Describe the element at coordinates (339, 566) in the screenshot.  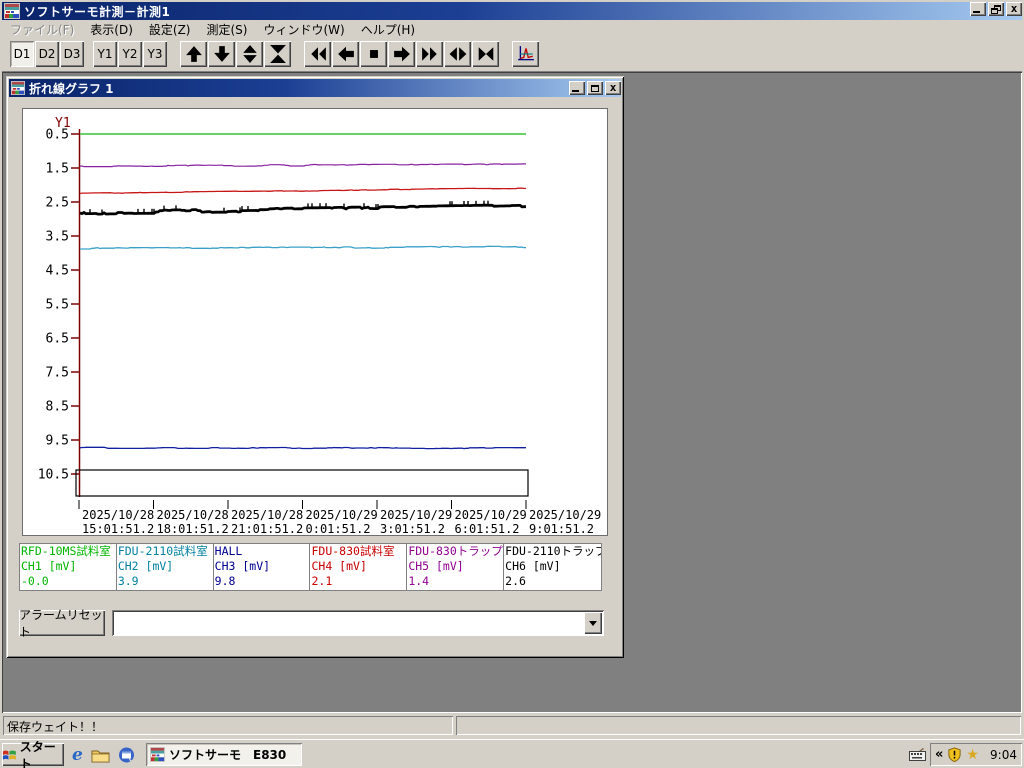
I see `legend-channel: CH4 [mV]` at that location.